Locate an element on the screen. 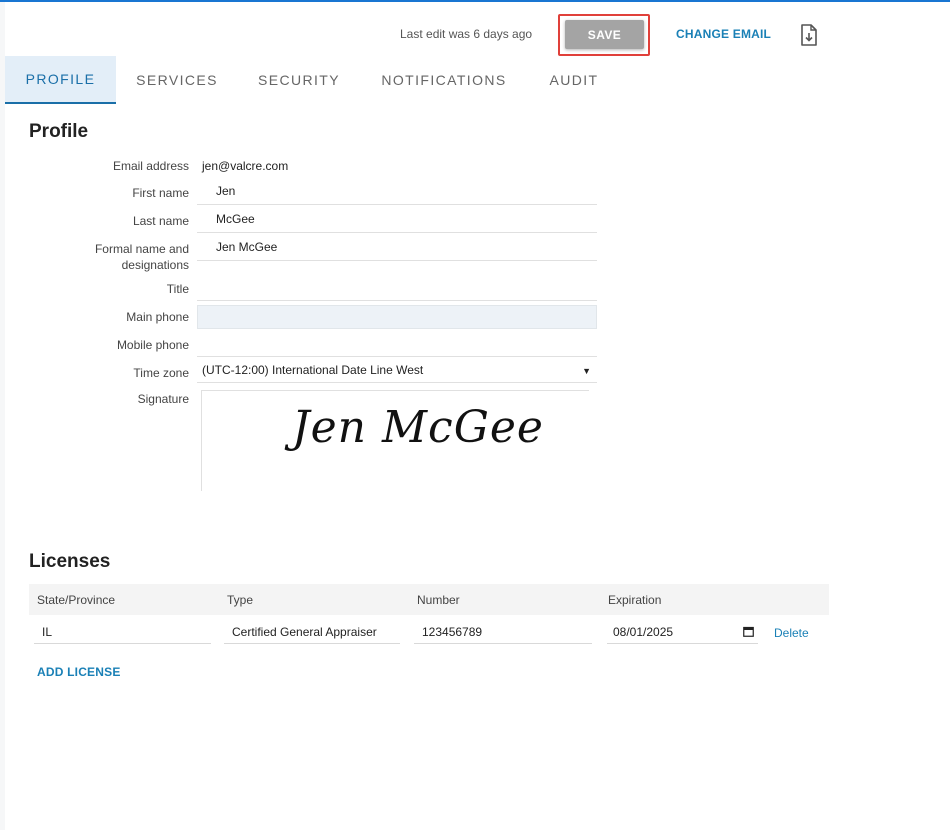 Image resolution: width=950 pixels, height=830 pixels. tab-audit: AUDIT is located at coordinates (574, 80).